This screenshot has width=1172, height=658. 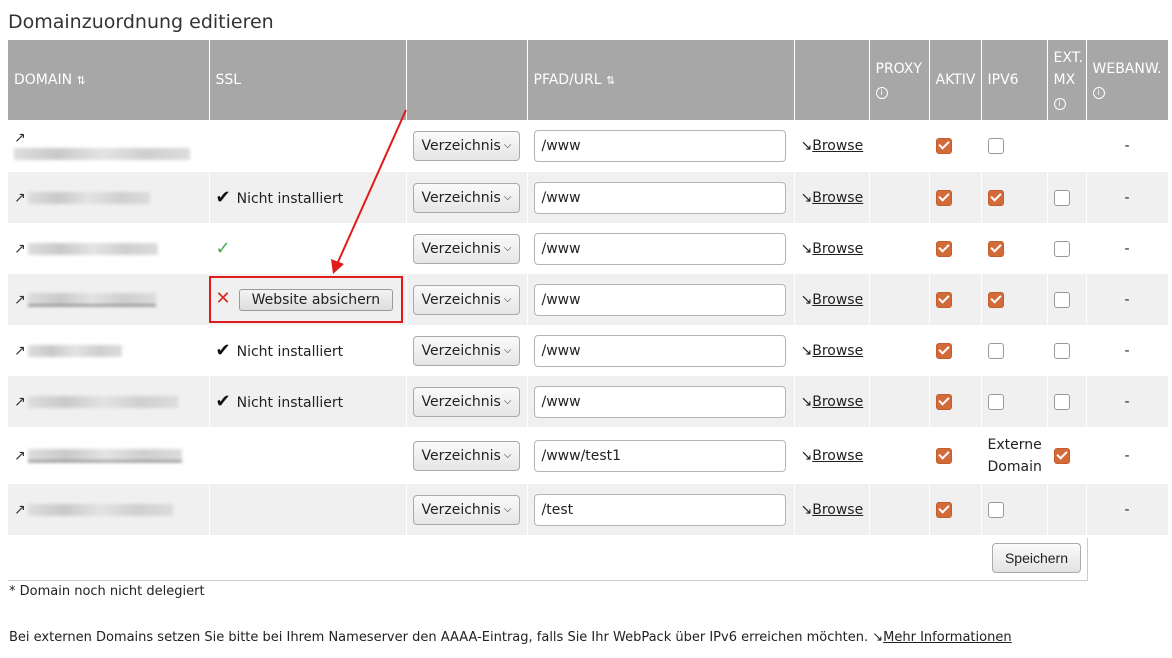 I want to click on more-info-link: Mehr Informationen, so click(x=947, y=637).